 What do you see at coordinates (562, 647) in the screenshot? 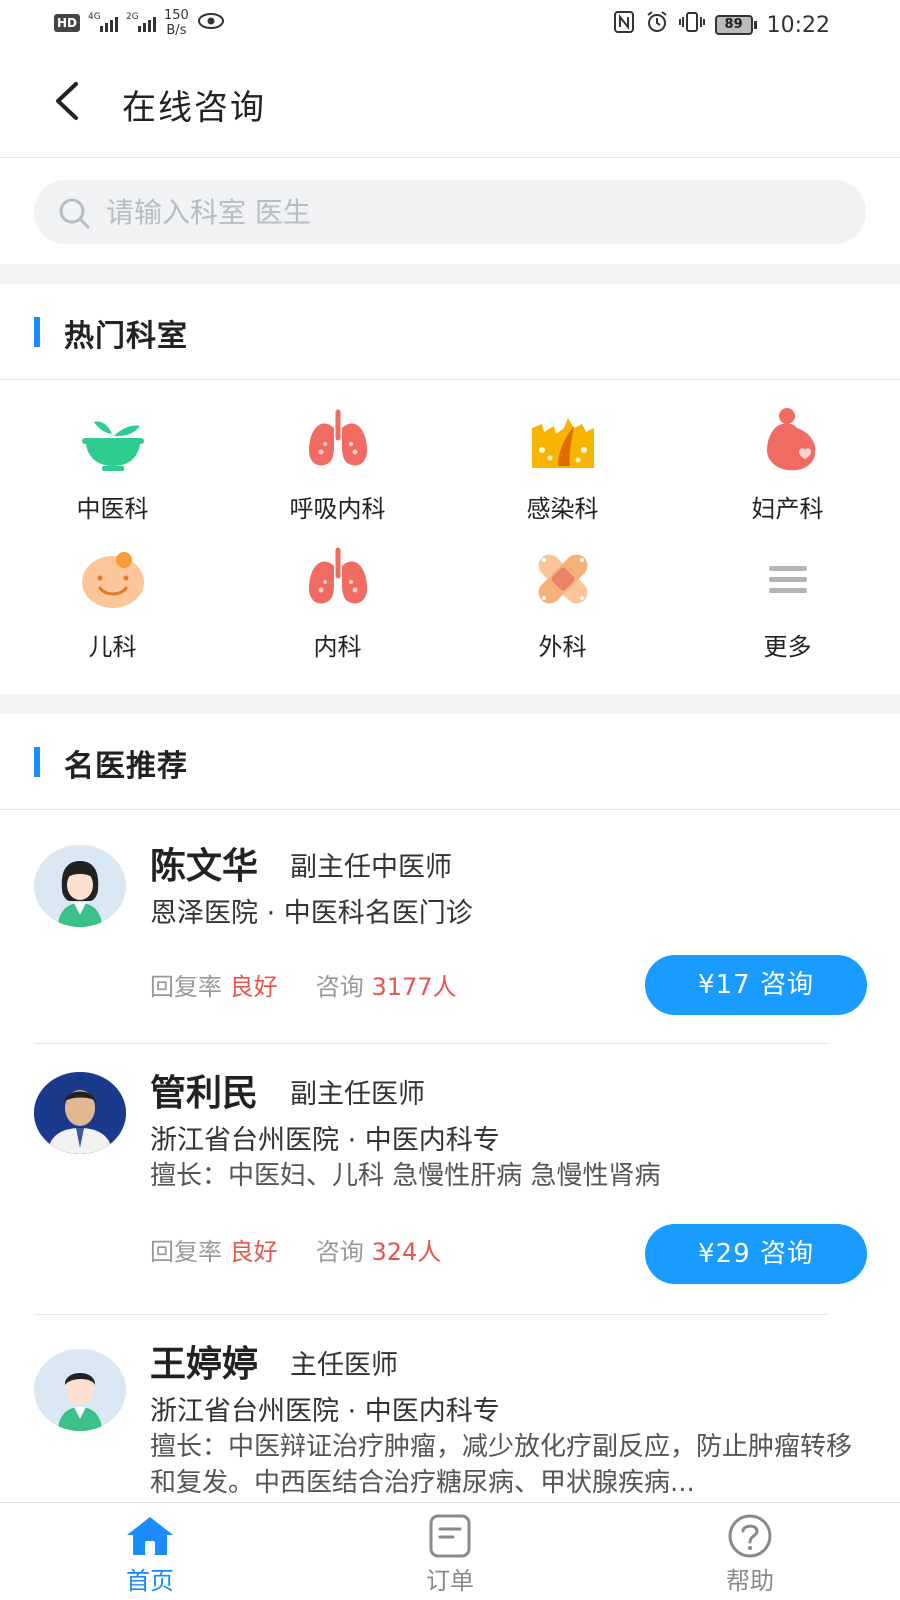
I see `dept-label: 外科` at bounding box center [562, 647].